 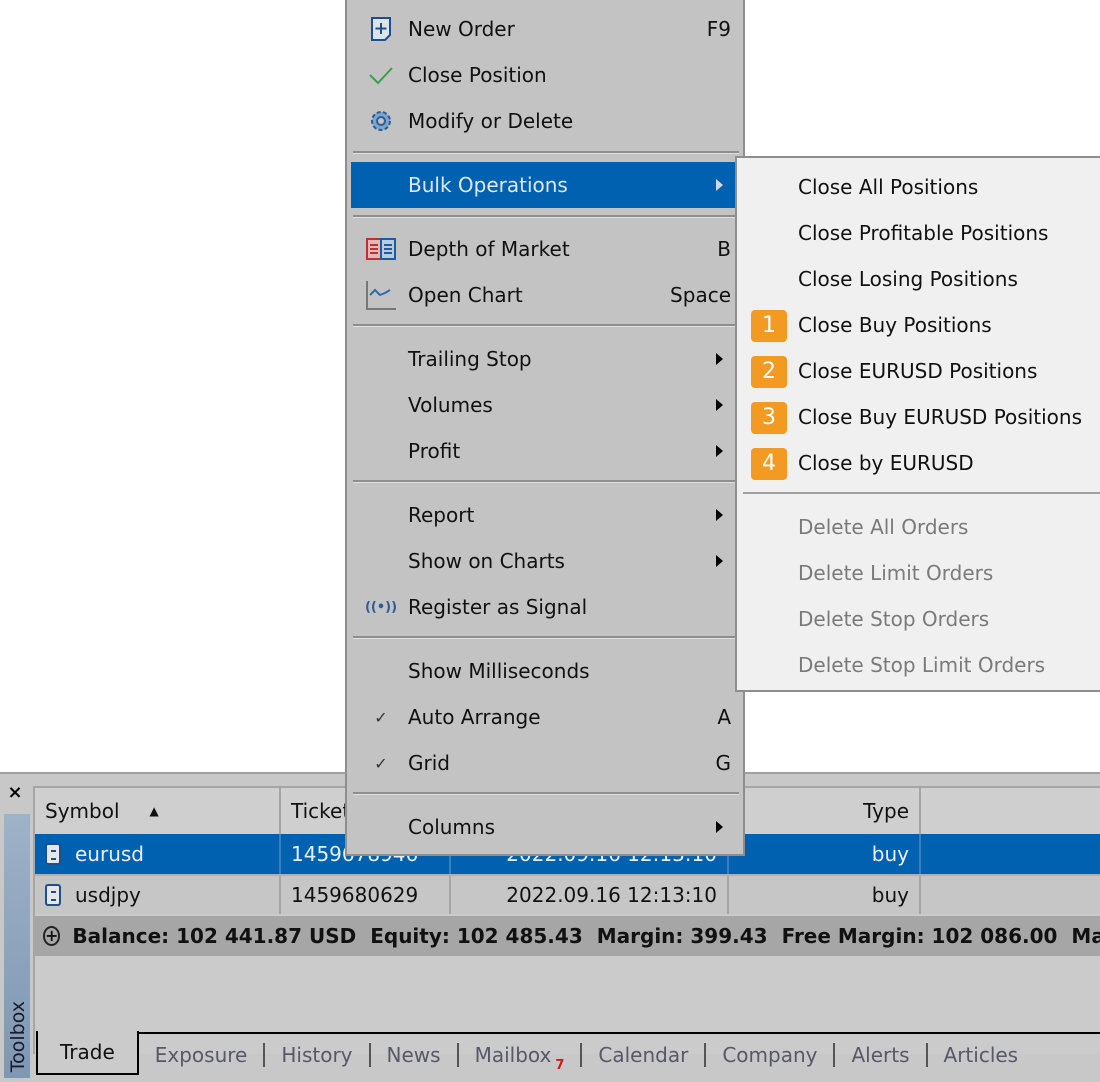 I want to click on number-badge: 3, so click(x=769, y=418).